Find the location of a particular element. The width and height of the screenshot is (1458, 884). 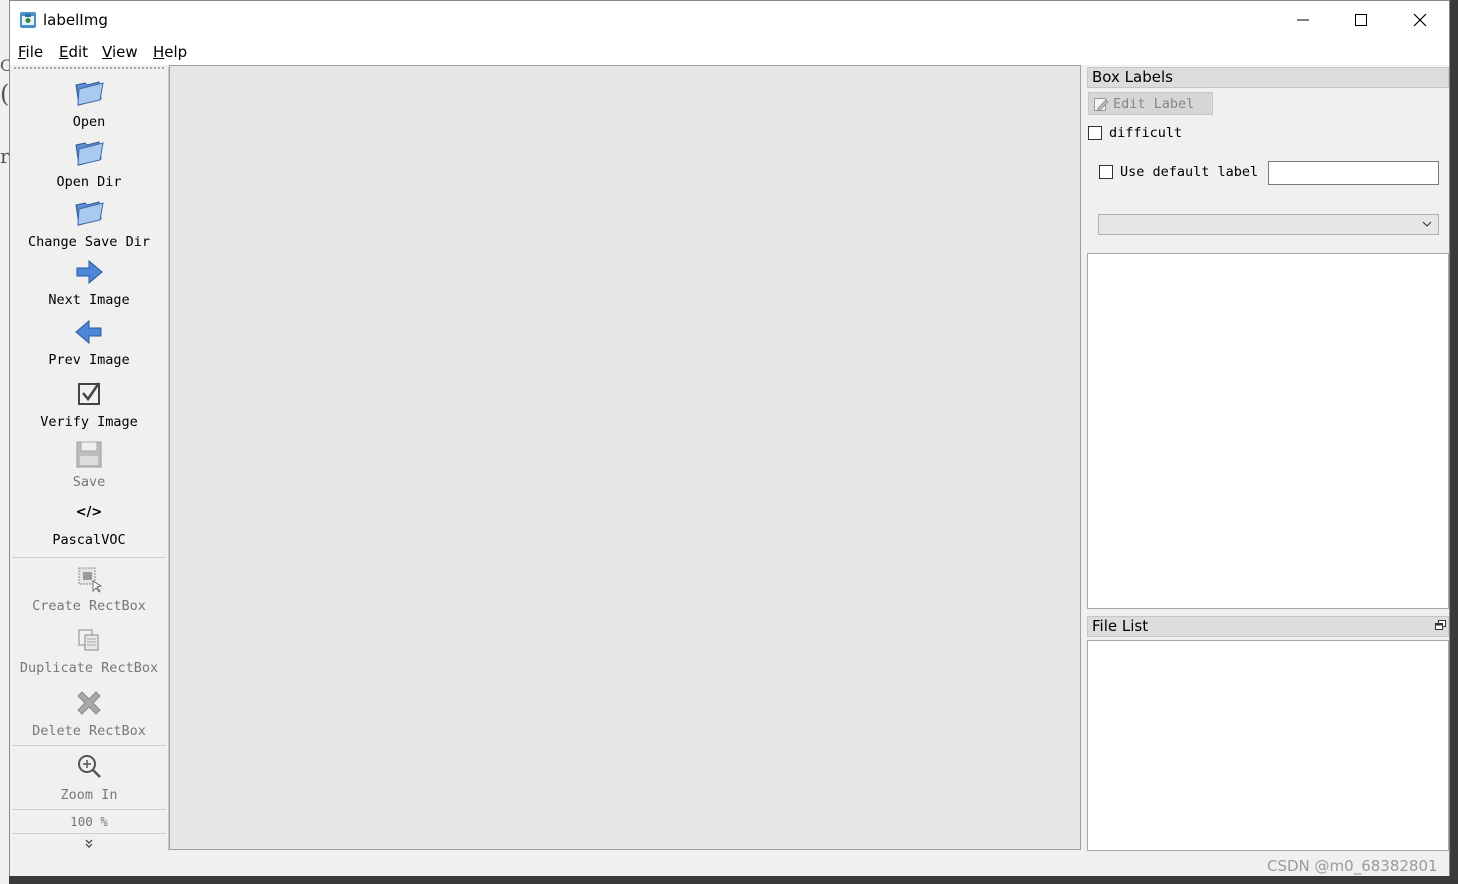

verify-image-button: Verify Image is located at coordinates (89, 407).